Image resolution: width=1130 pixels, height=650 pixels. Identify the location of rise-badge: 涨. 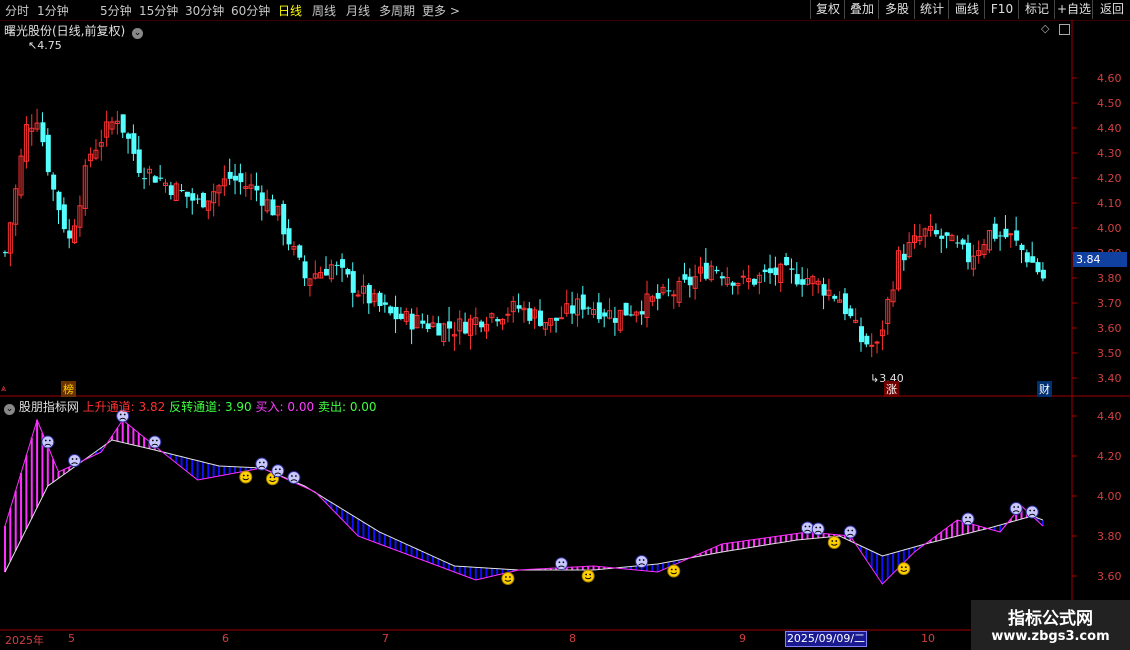
(891, 389).